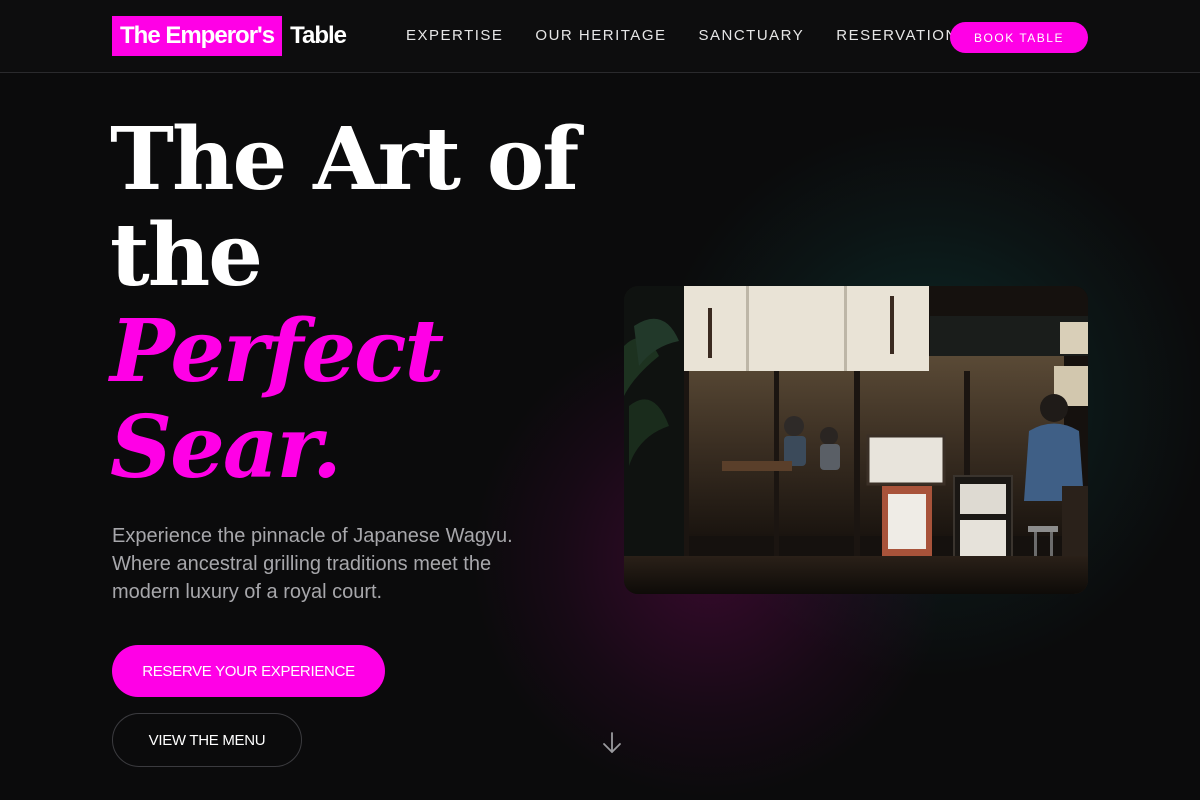 Image resolution: width=1200 pixels, height=800 pixels. Describe the element at coordinates (186, 255) in the screenshot. I see `headline-line-2: the` at that location.